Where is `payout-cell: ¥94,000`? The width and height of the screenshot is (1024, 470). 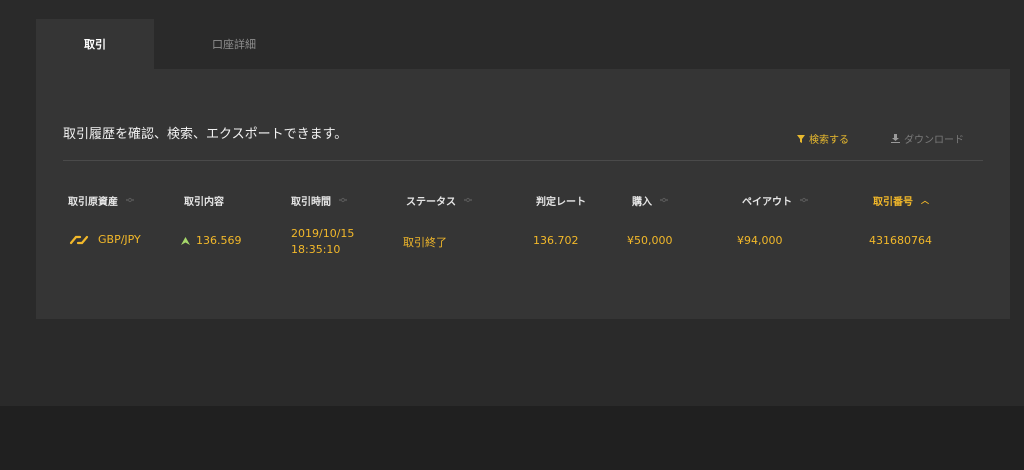
payout-cell: ¥94,000 is located at coordinates (760, 240).